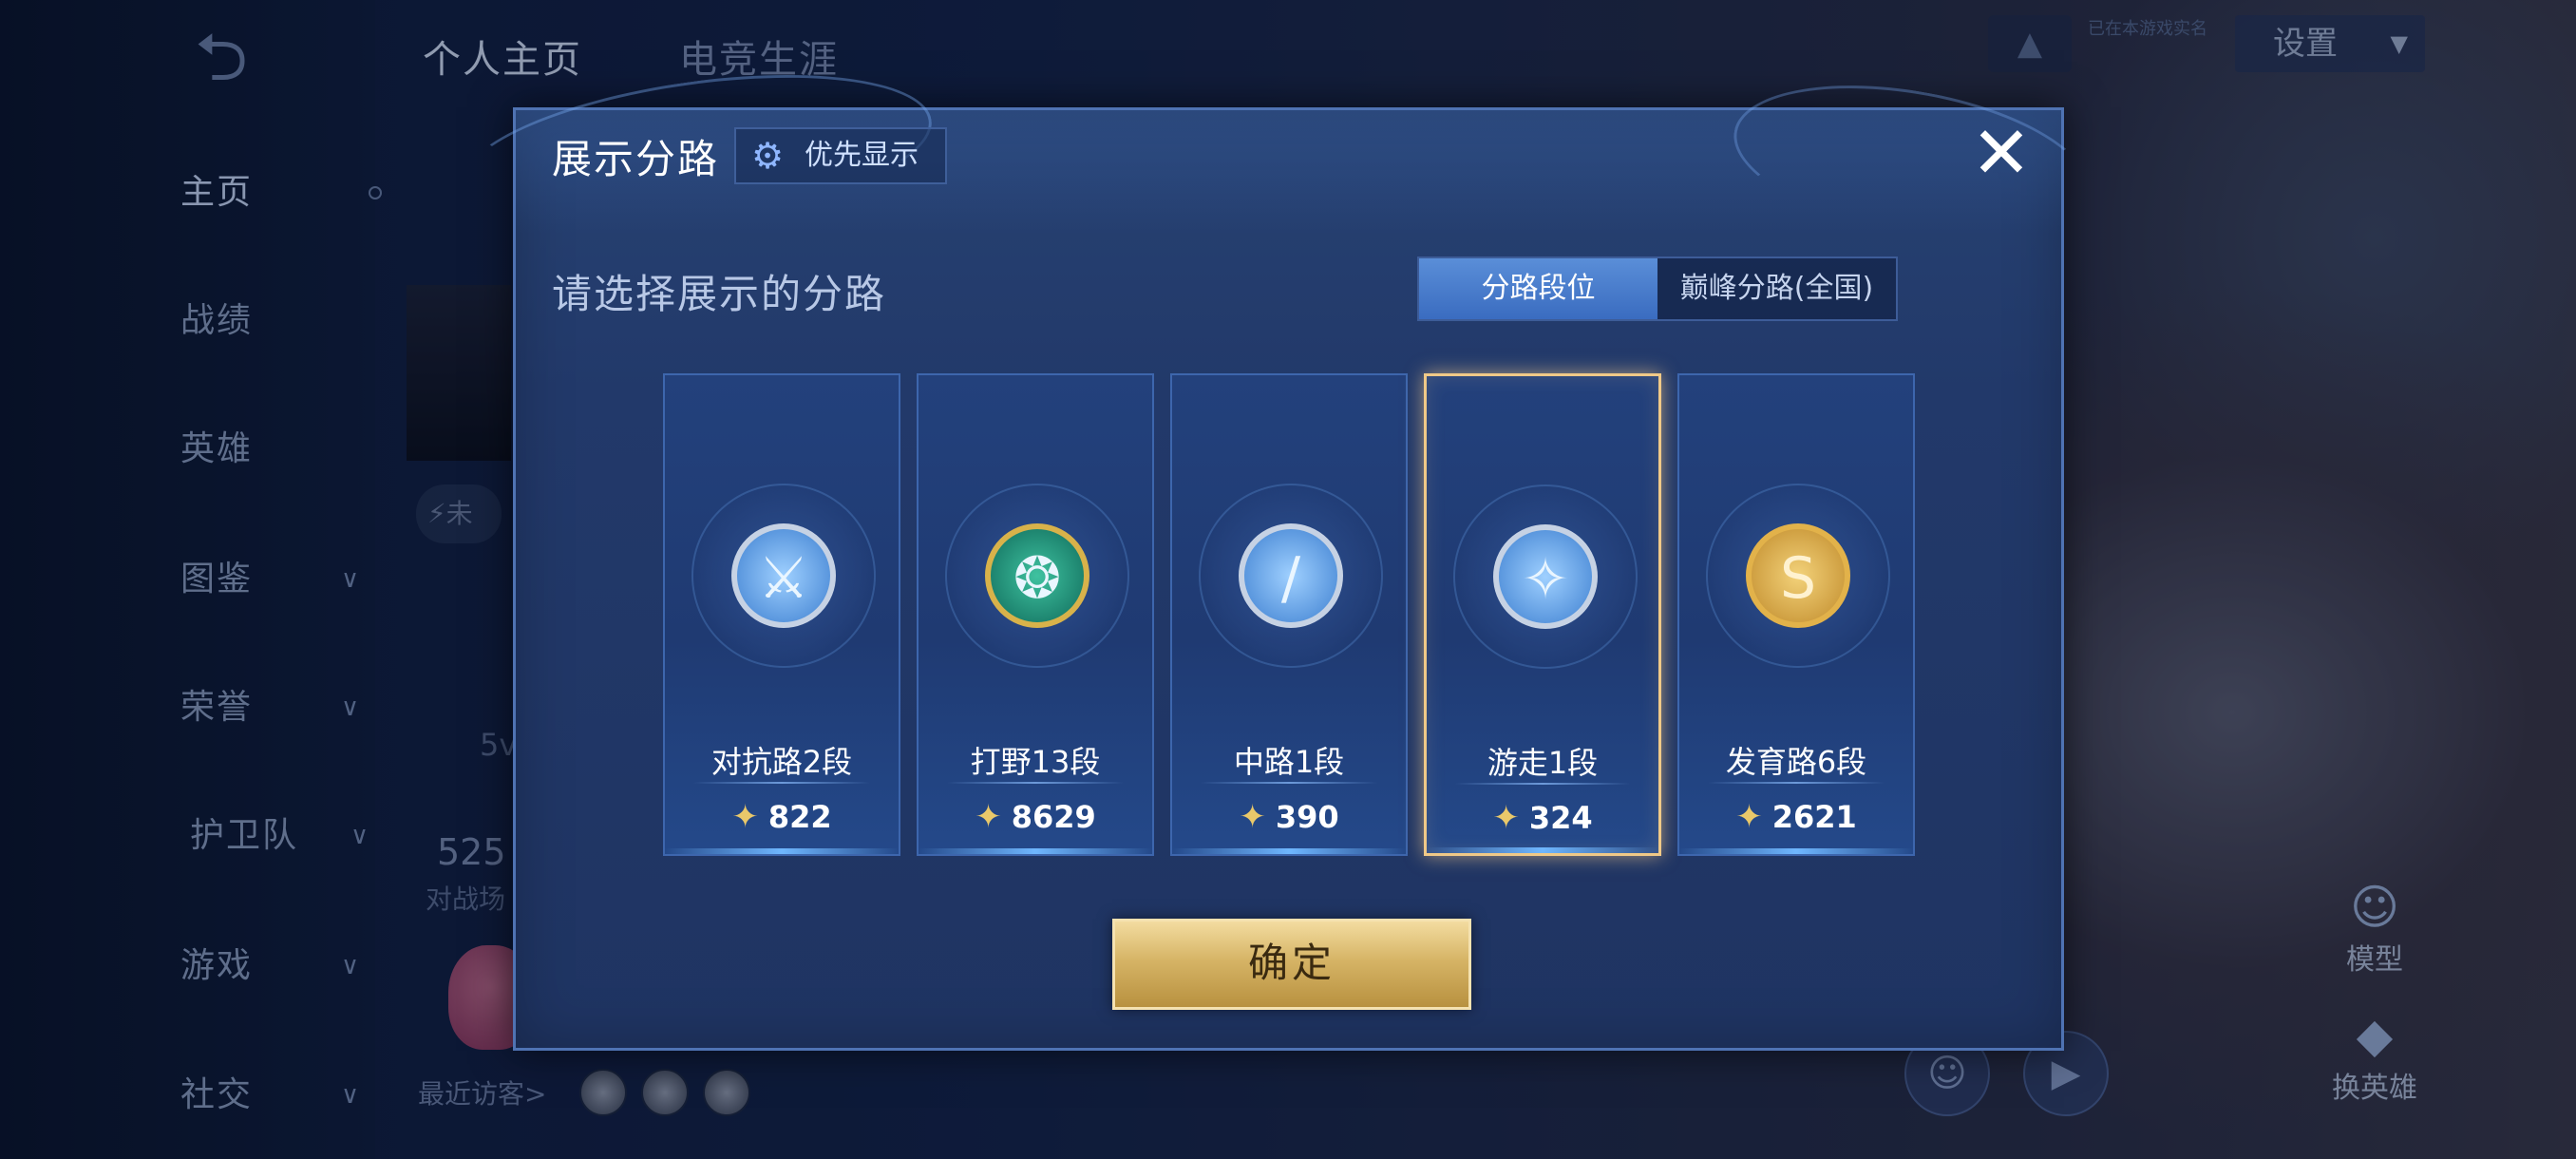  Describe the element at coordinates (1291, 575) in the screenshot. I see `staff-icon: ∕` at that location.